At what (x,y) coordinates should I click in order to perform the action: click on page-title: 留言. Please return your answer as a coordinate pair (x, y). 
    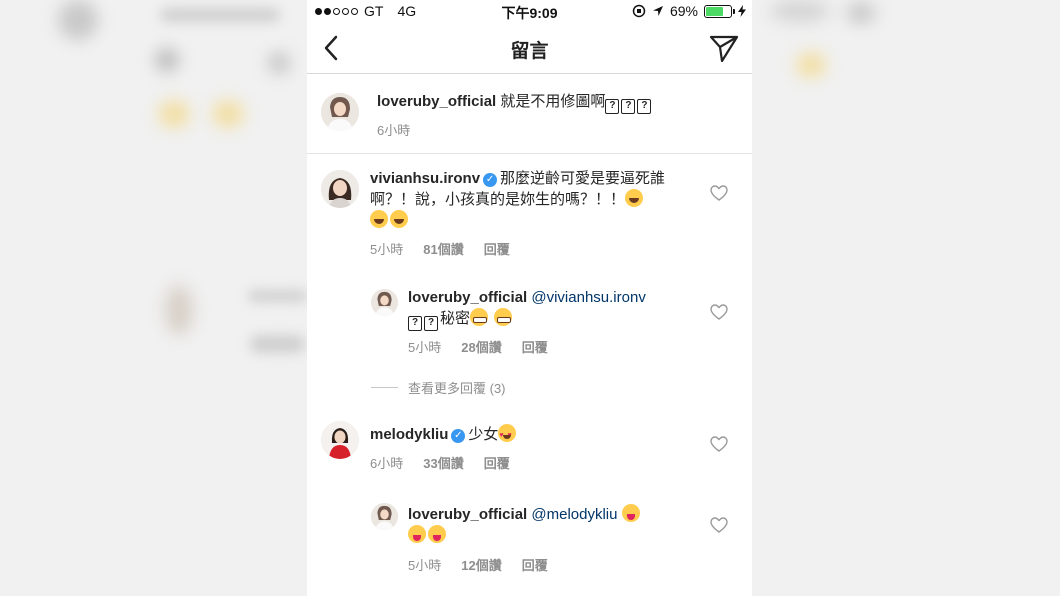
    Looking at the image, I should click on (529, 51).